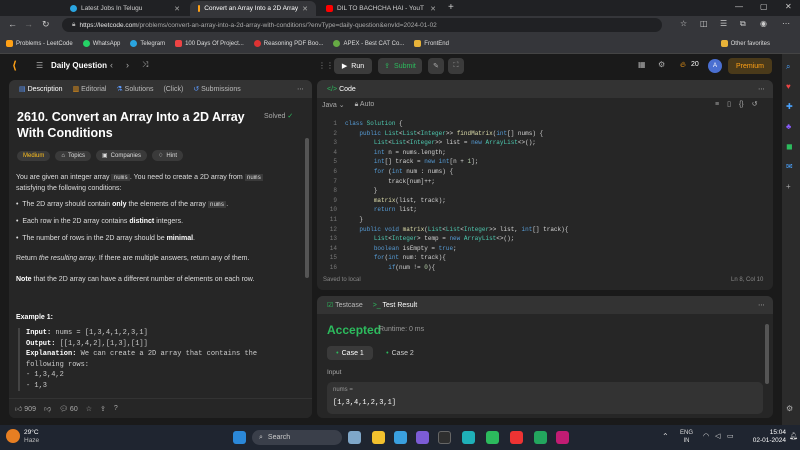 The width and height of the screenshot is (800, 450). What do you see at coordinates (788, 6) in the screenshot?
I see `close-window-button: ✕` at bounding box center [788, 6].